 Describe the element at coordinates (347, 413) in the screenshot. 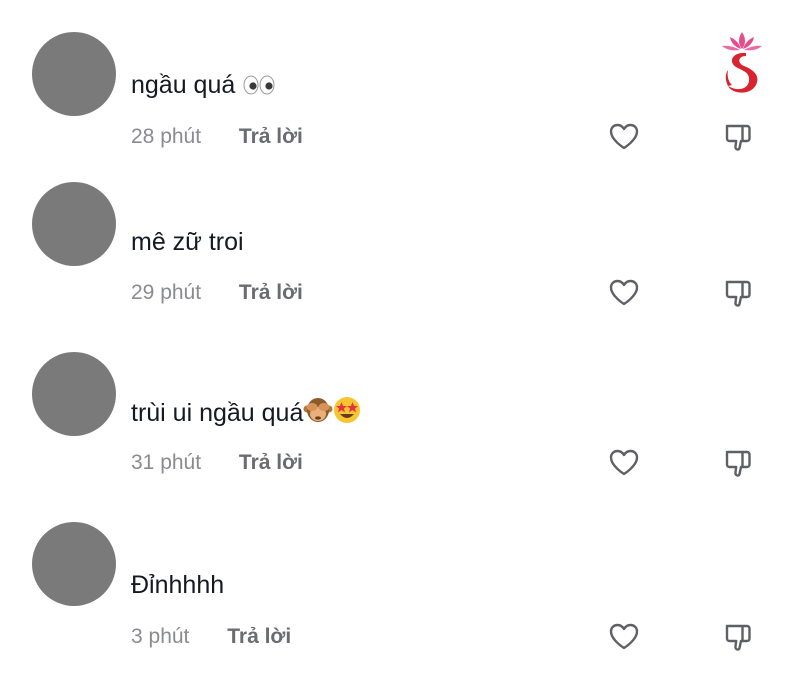

I see `star-struck-emoji` at that location.